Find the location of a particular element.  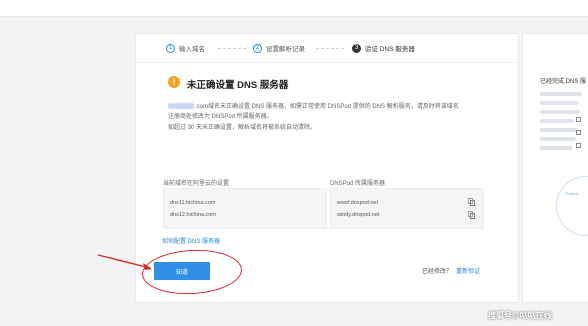

watermark: 搜狐号@咕咕在线 is located at coordinates (520, 315).